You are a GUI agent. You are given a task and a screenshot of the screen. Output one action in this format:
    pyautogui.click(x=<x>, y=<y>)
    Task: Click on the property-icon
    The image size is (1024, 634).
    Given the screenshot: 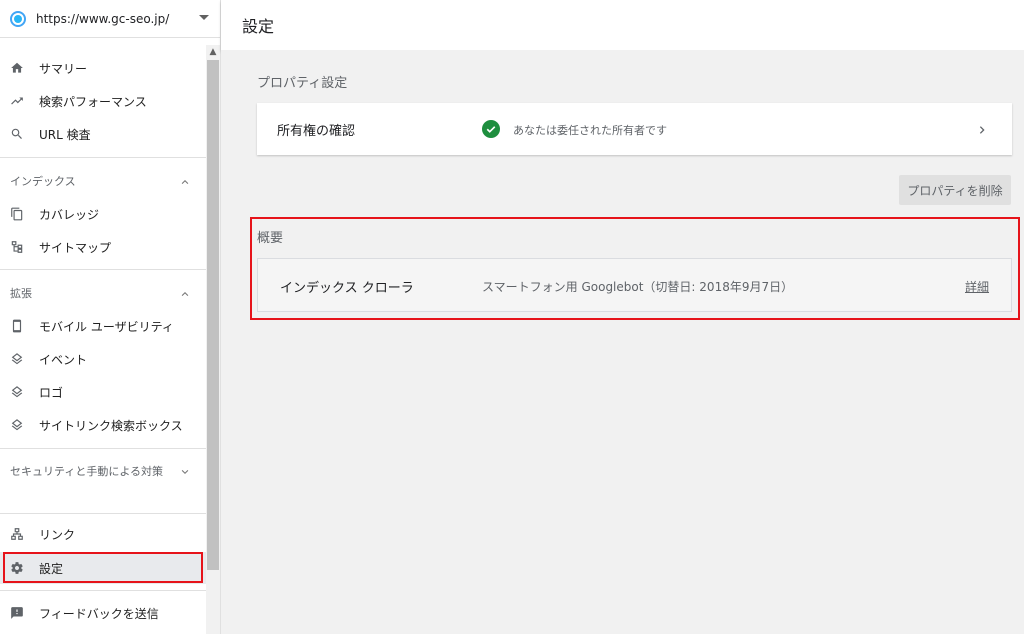 What is the action you would take?
    pyautogui.click(x=18, y=18)
    